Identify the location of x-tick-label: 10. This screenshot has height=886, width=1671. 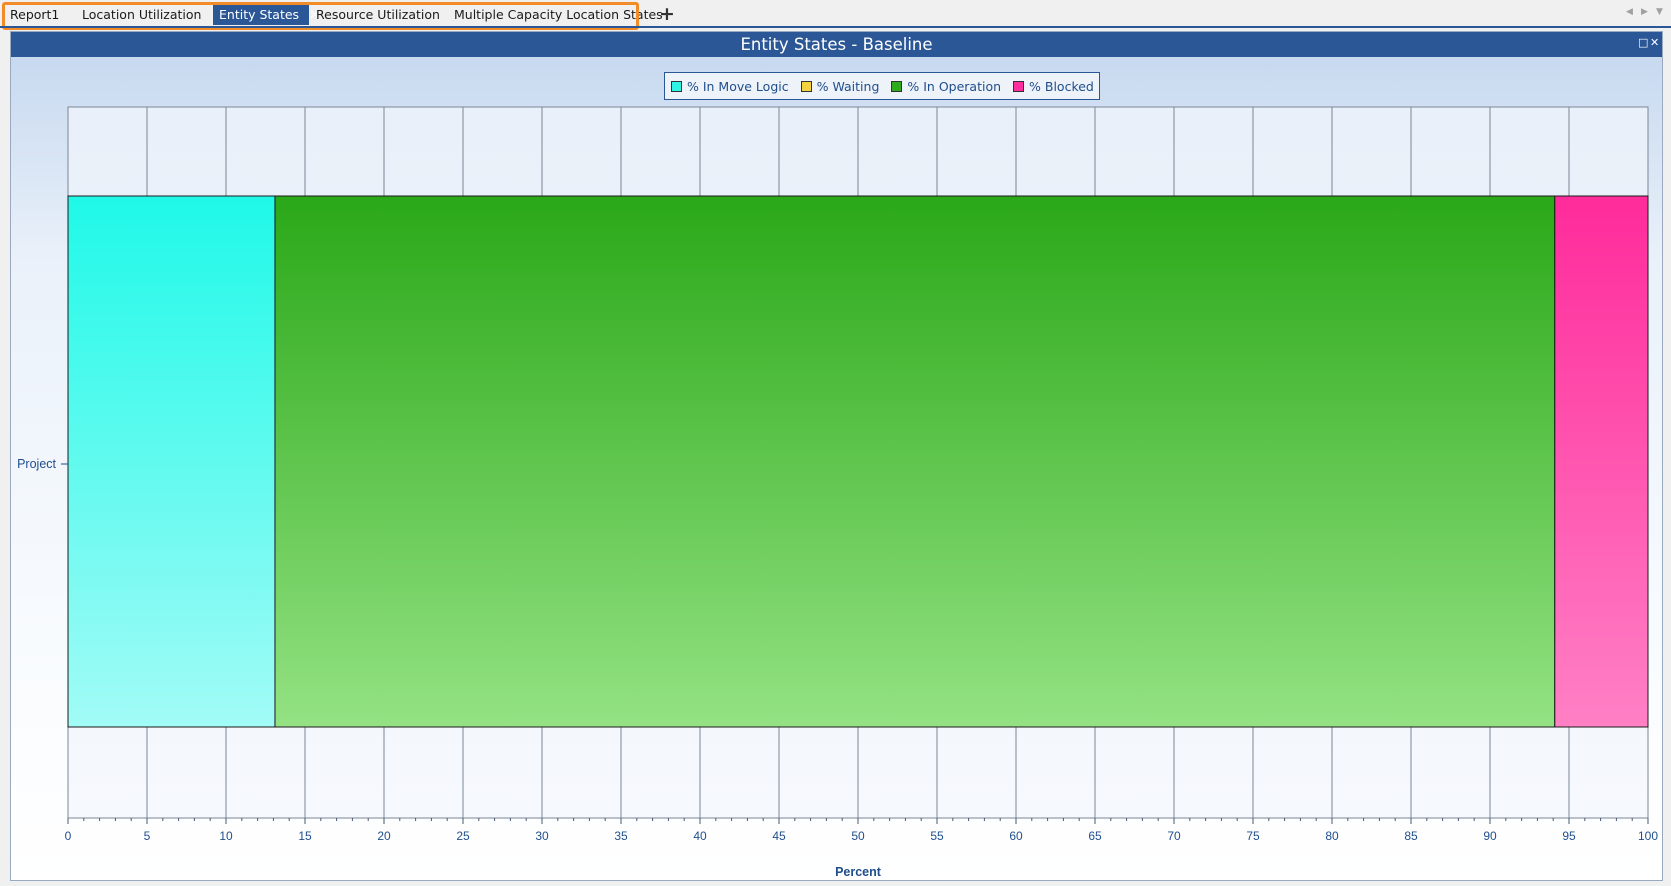
(226, 836).